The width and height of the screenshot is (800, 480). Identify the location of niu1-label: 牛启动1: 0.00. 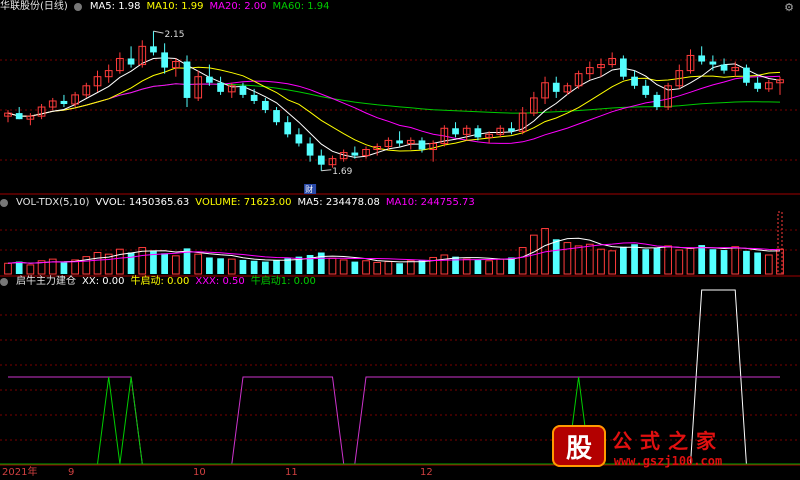
(283, 281).